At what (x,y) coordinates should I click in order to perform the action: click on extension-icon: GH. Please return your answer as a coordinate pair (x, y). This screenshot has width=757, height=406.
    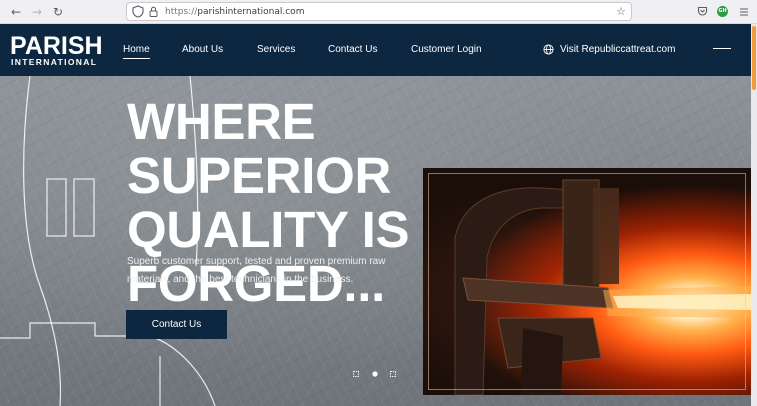
    Looking at the image, I should click on (722, 11).